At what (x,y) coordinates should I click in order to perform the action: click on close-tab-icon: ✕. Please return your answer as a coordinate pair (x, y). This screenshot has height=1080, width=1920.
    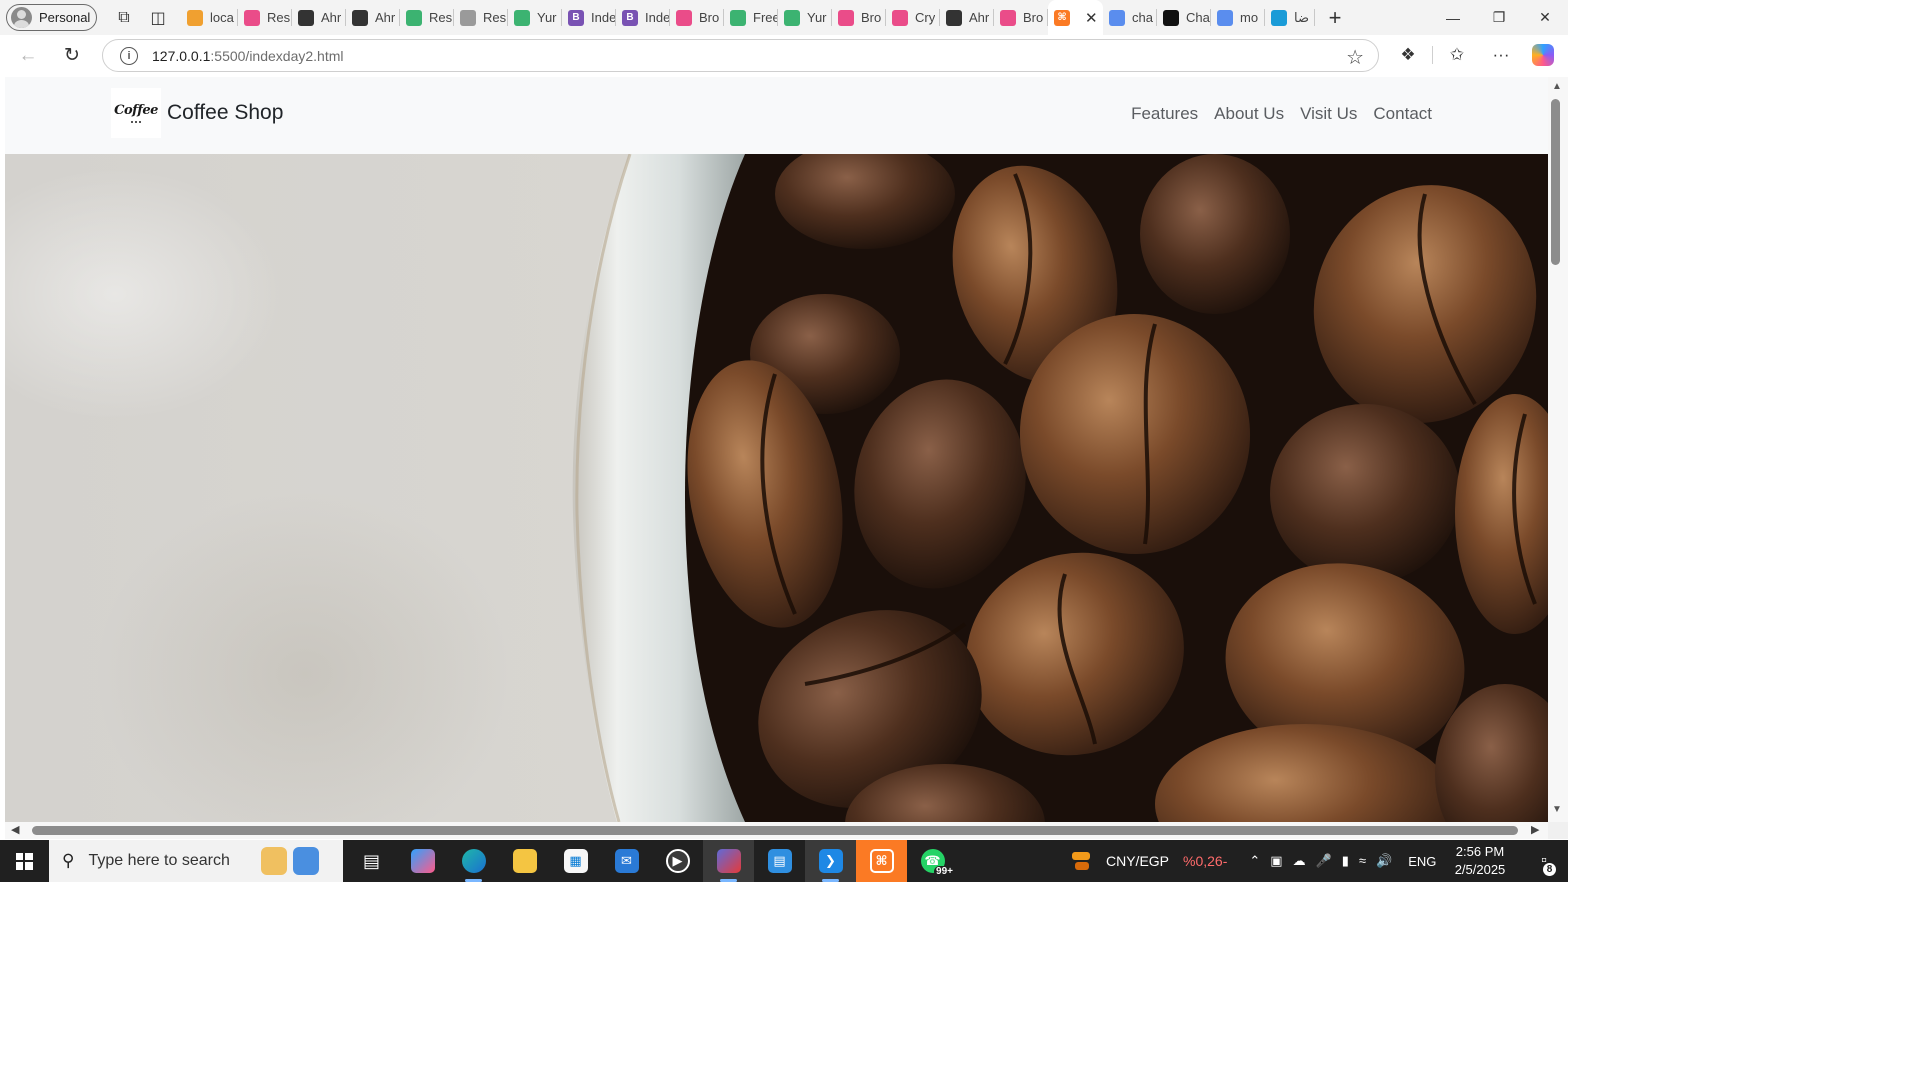
    Looking at the image, I should click on (1091, 18).